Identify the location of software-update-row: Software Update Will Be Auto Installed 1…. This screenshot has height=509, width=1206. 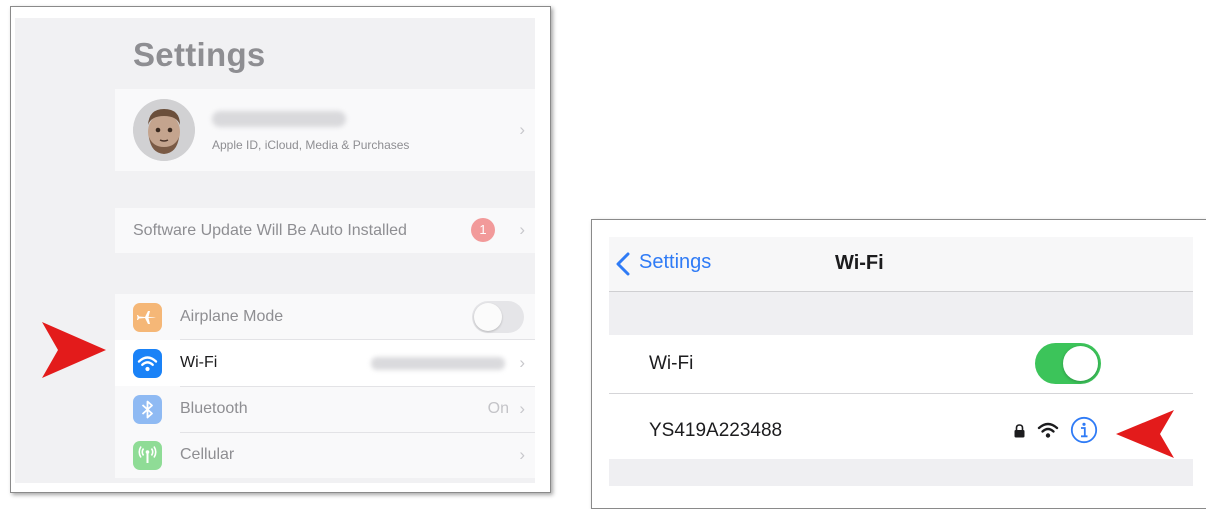
(325, 230).